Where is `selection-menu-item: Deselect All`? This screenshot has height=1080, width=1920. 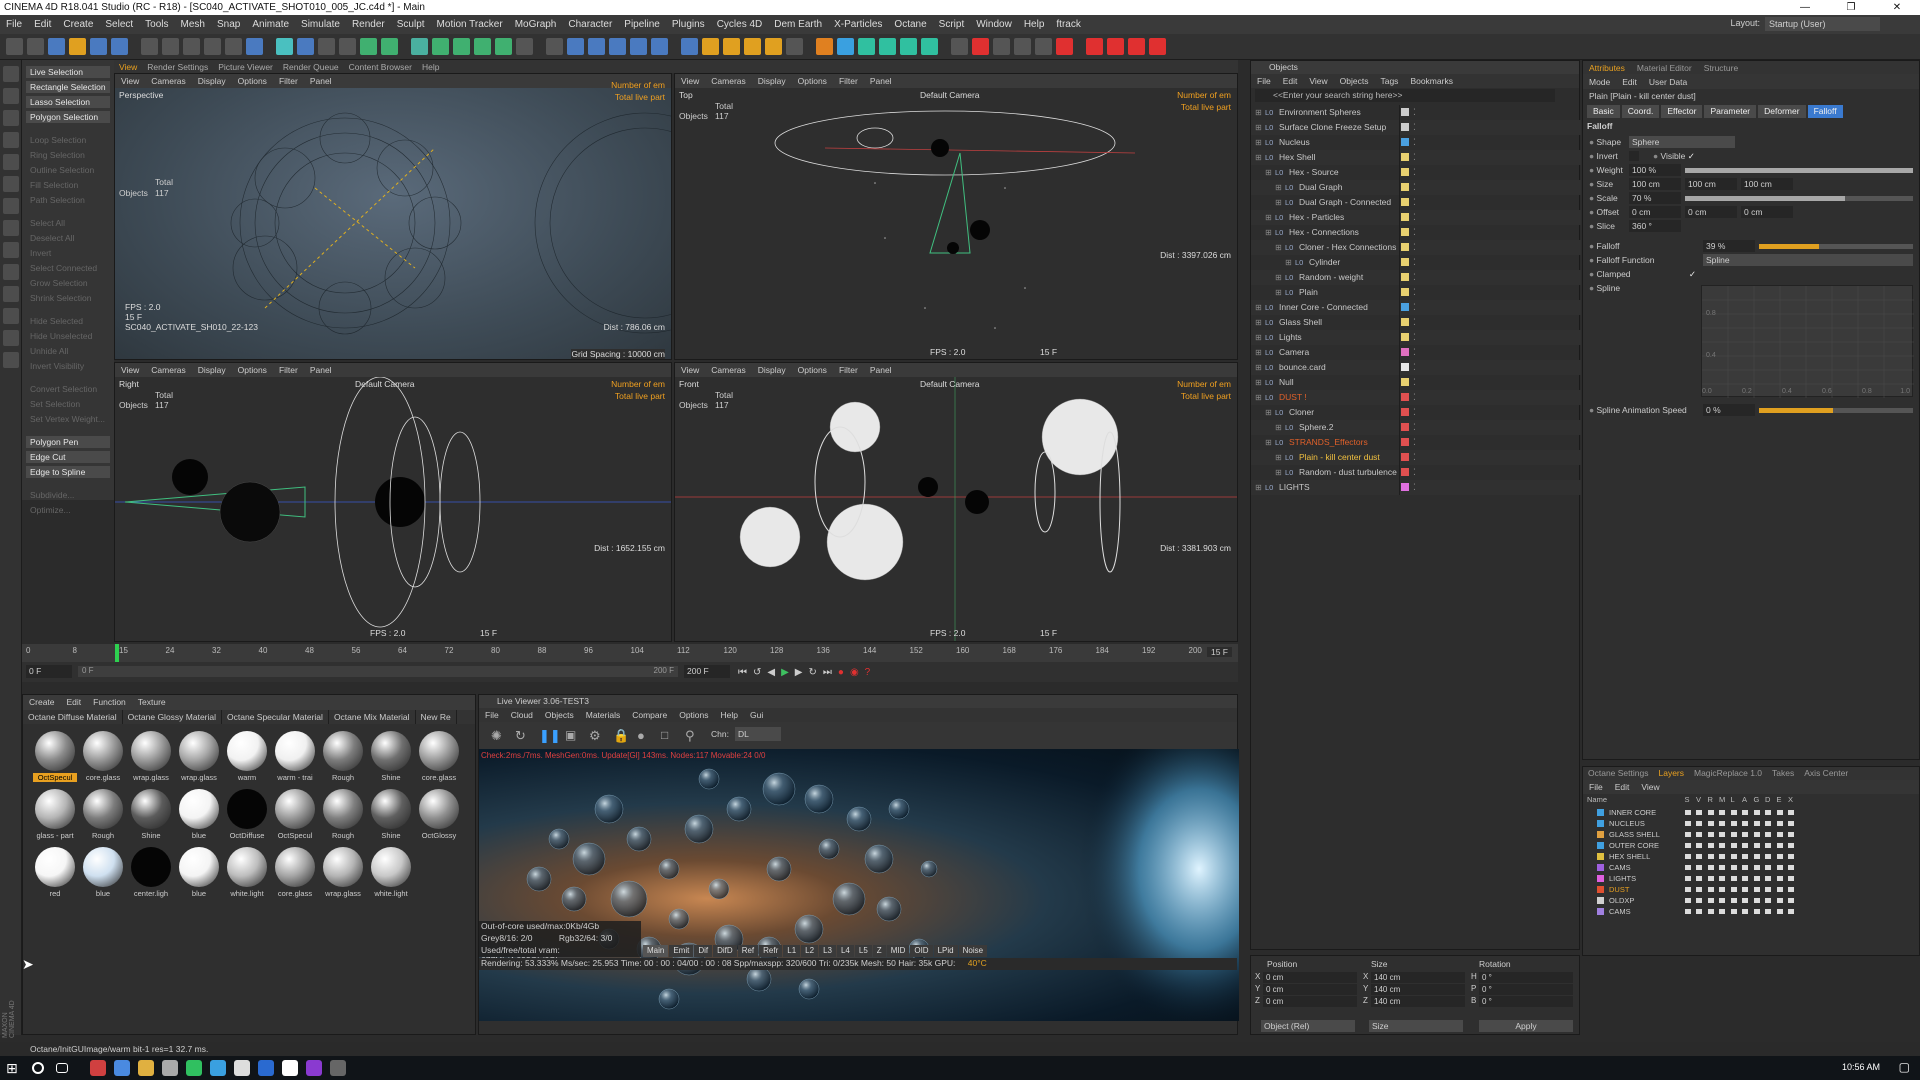 selection-menu-item: Deselect All is located at coordinates (68, 238).